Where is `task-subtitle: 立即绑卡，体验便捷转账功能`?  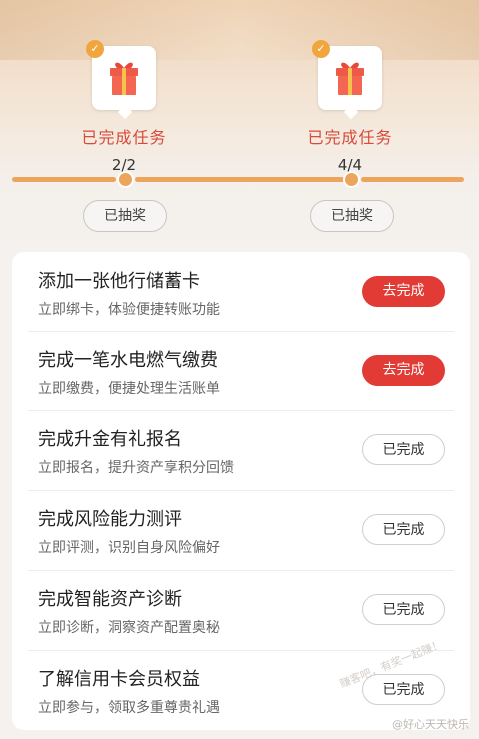 task-subtitle: 立即绑卡，体验便捷转账功能 is located at coordinates (129, 310).